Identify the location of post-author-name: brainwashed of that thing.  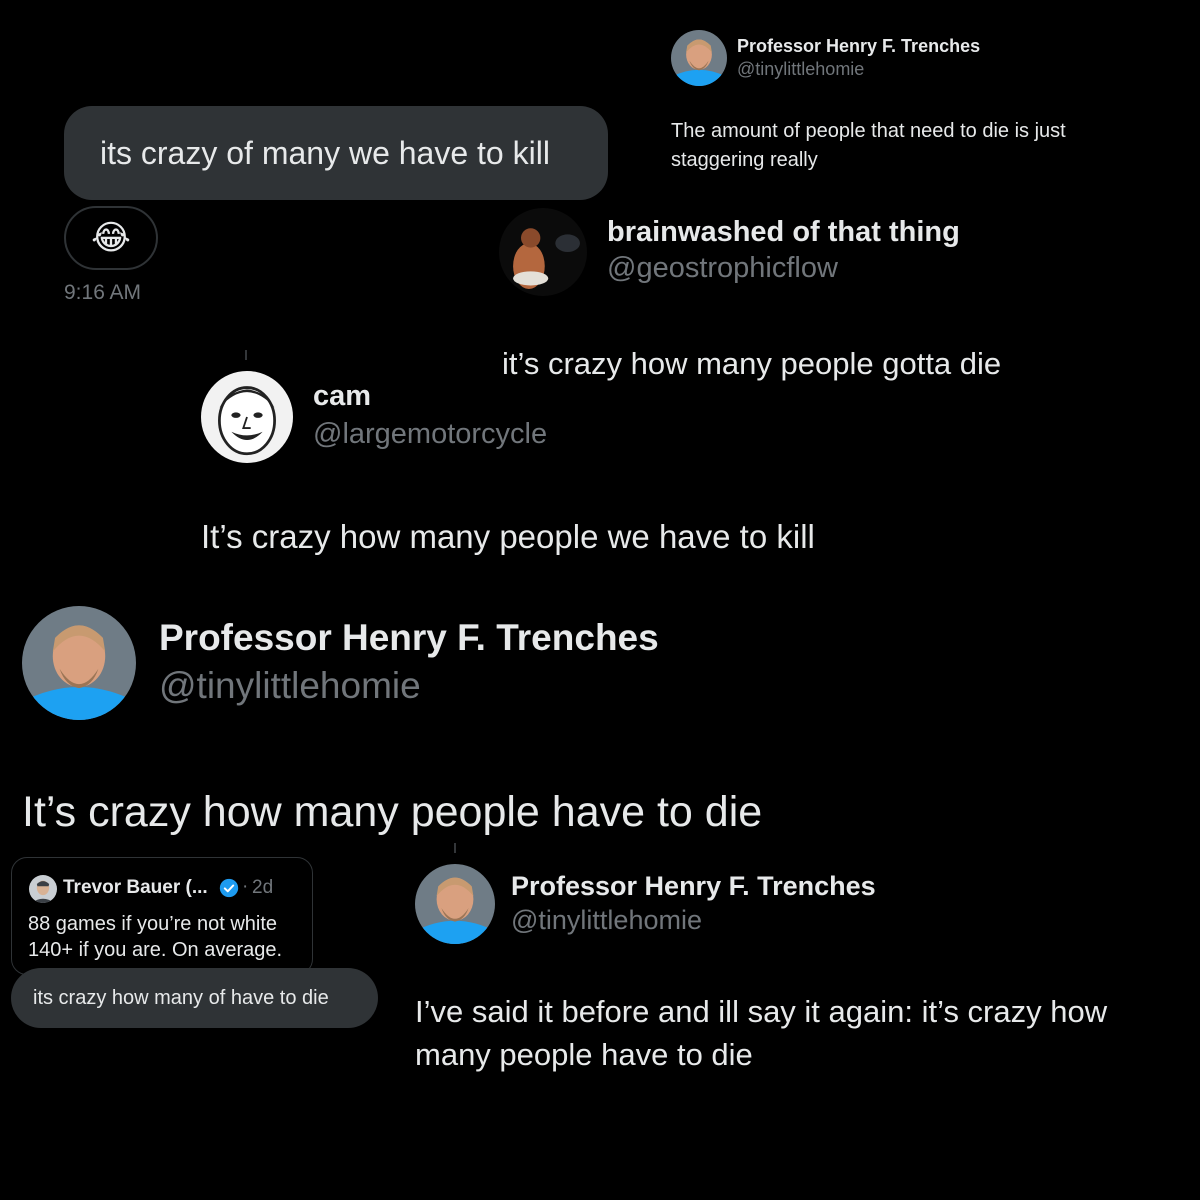
(783, 232).